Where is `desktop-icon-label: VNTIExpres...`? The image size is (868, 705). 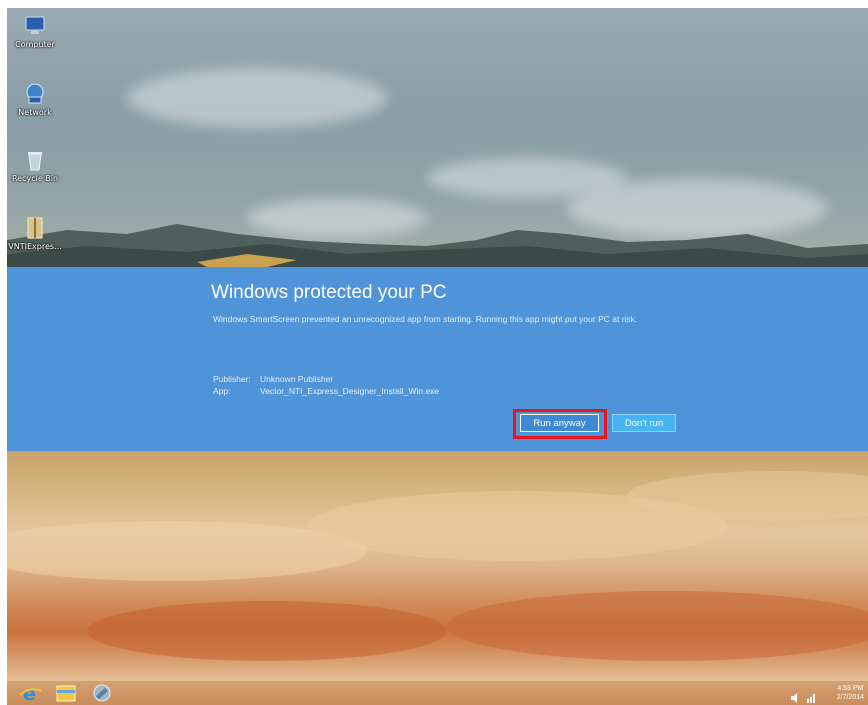
desktop-icon-label: VNTIExpres... is located at coordinates (35, 246).